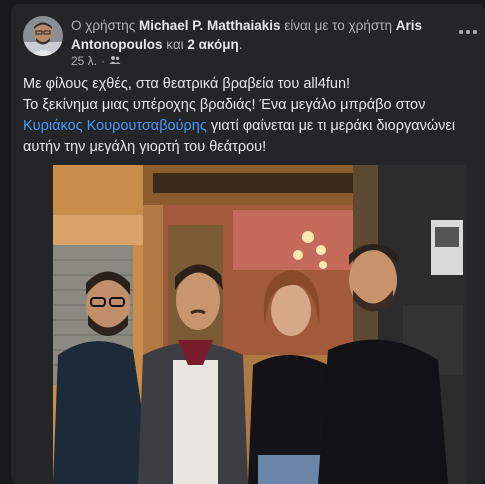 This screenshot has height=484, width=485. What do you see at coordinates (115, 126) in the screenshot?
I see `mention-link: Κυριάκος Κουρουτσαβούρης` at bounding box center [115, 126].